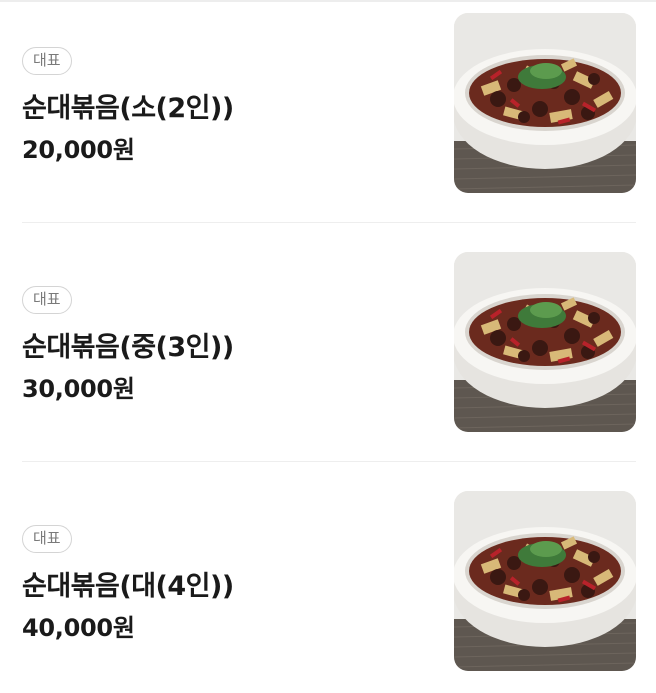  I want to click on menu-item-price: 40,000원, so click(78, 628).